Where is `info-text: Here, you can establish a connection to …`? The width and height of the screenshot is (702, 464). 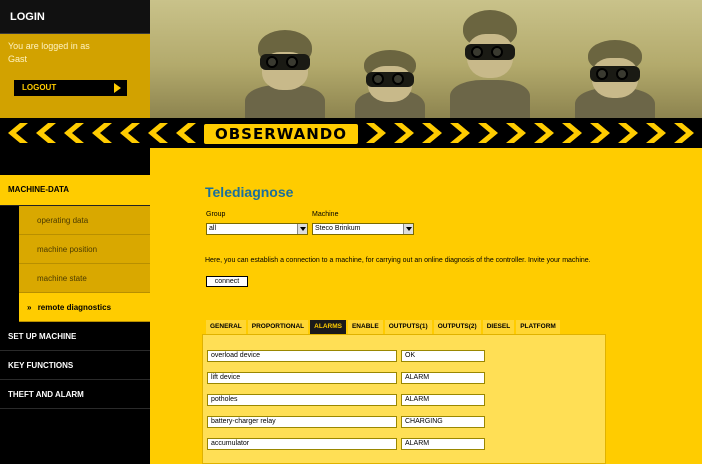 info-text: Here, you can establish a connection to … is located at coordinates (398, 260).